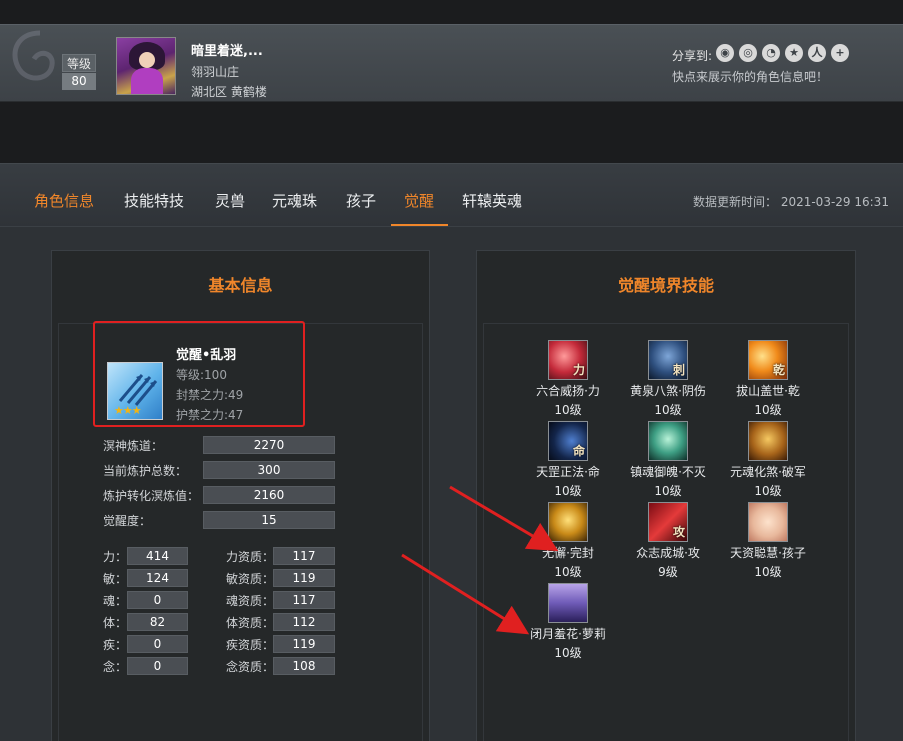 The image size is (903, 741). What do you see at coordinates (817, 53) in the screenshot?
I see `renren-icon: 人` at bounding box center [817, 53].